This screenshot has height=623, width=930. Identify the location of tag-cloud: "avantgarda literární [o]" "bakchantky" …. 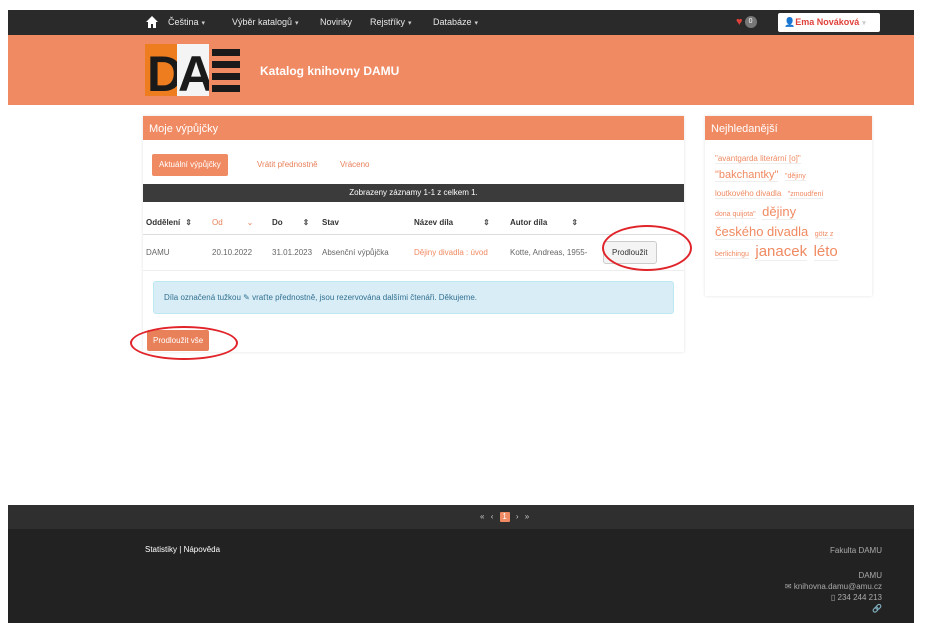
(788, 201).